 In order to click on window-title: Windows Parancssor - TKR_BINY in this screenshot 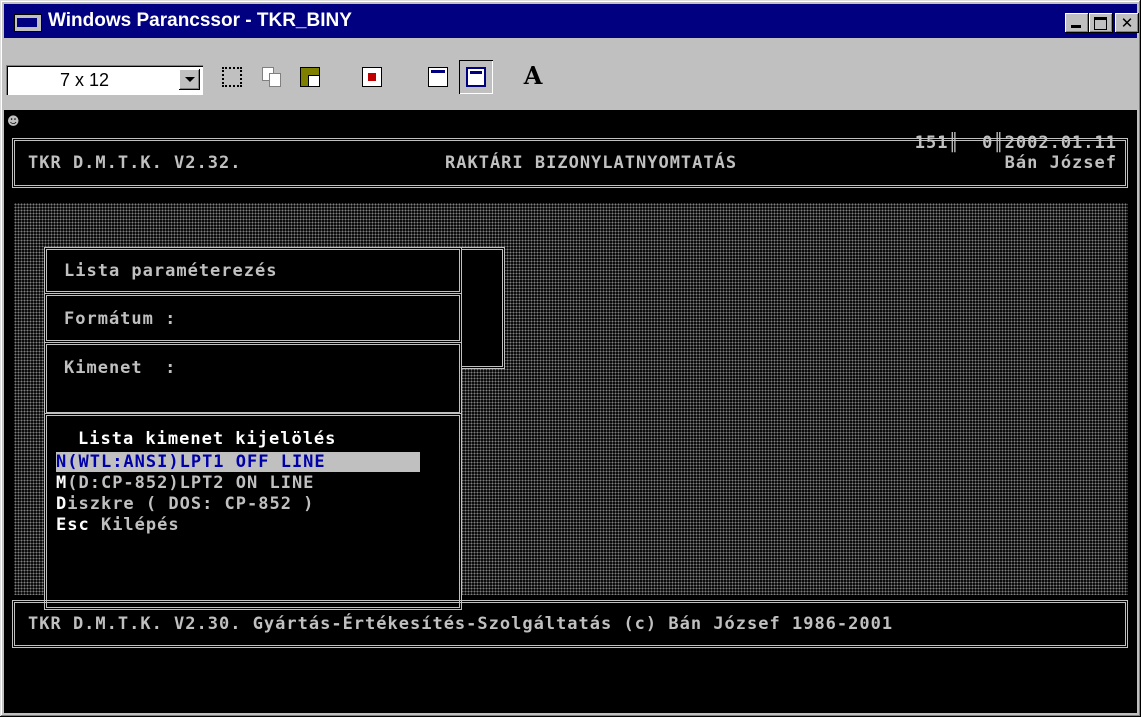, I will do `click(200, 20)`.